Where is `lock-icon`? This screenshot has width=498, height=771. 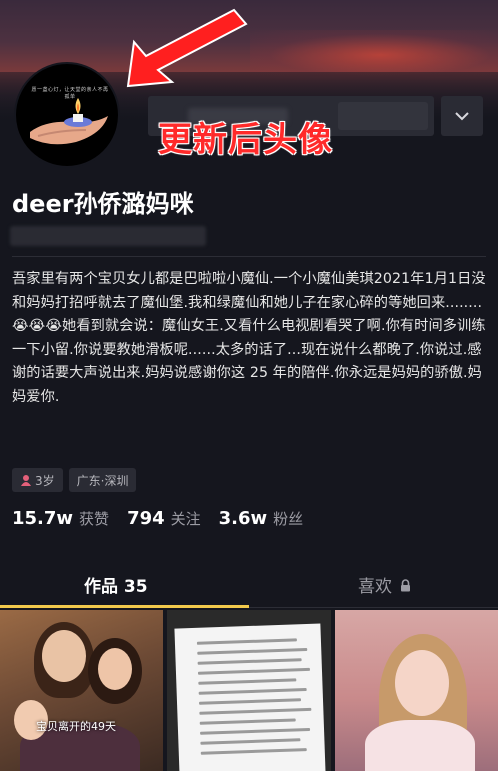 lock-icon is located at coordinates (406, 585).